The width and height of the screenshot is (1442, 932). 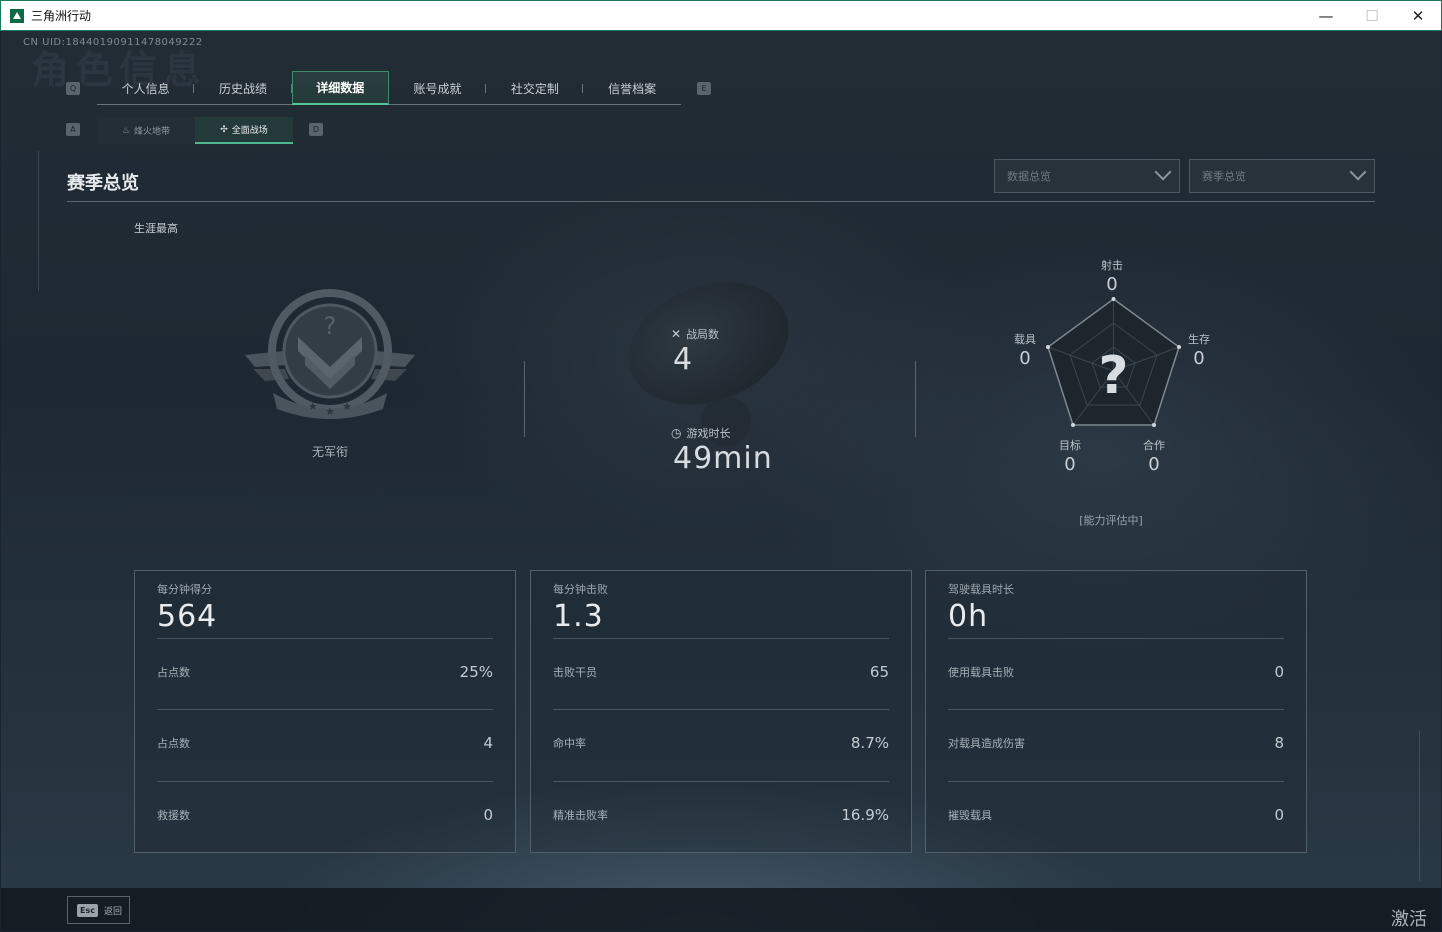 I want to click on tab-label: 详细数据, so click(x=340, y=88).